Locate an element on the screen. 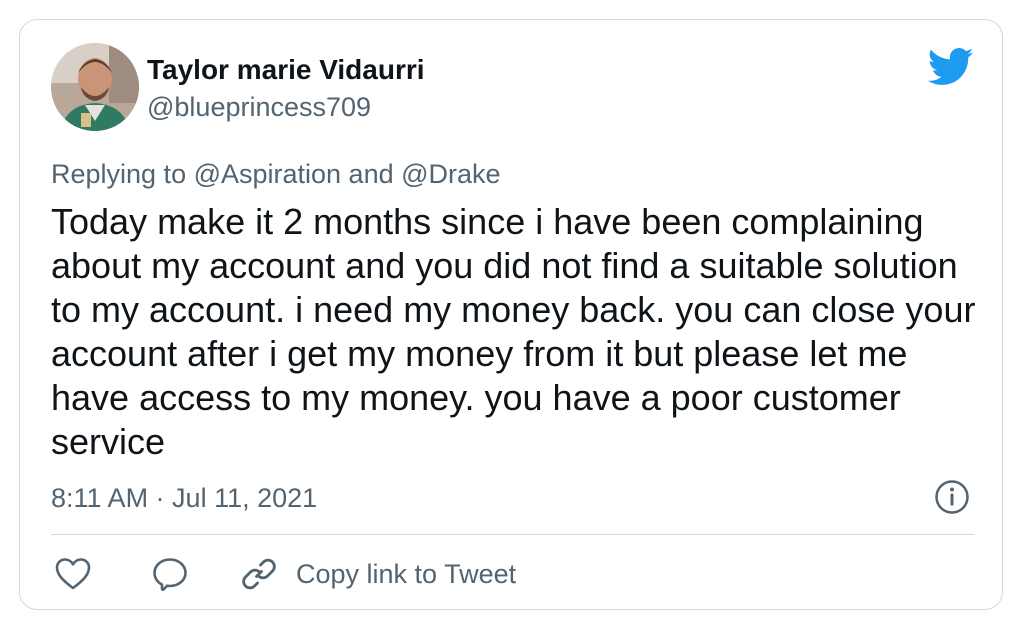  reply-context: Replying to @Aspiration and @Drake is located at coordinates (276, 174).